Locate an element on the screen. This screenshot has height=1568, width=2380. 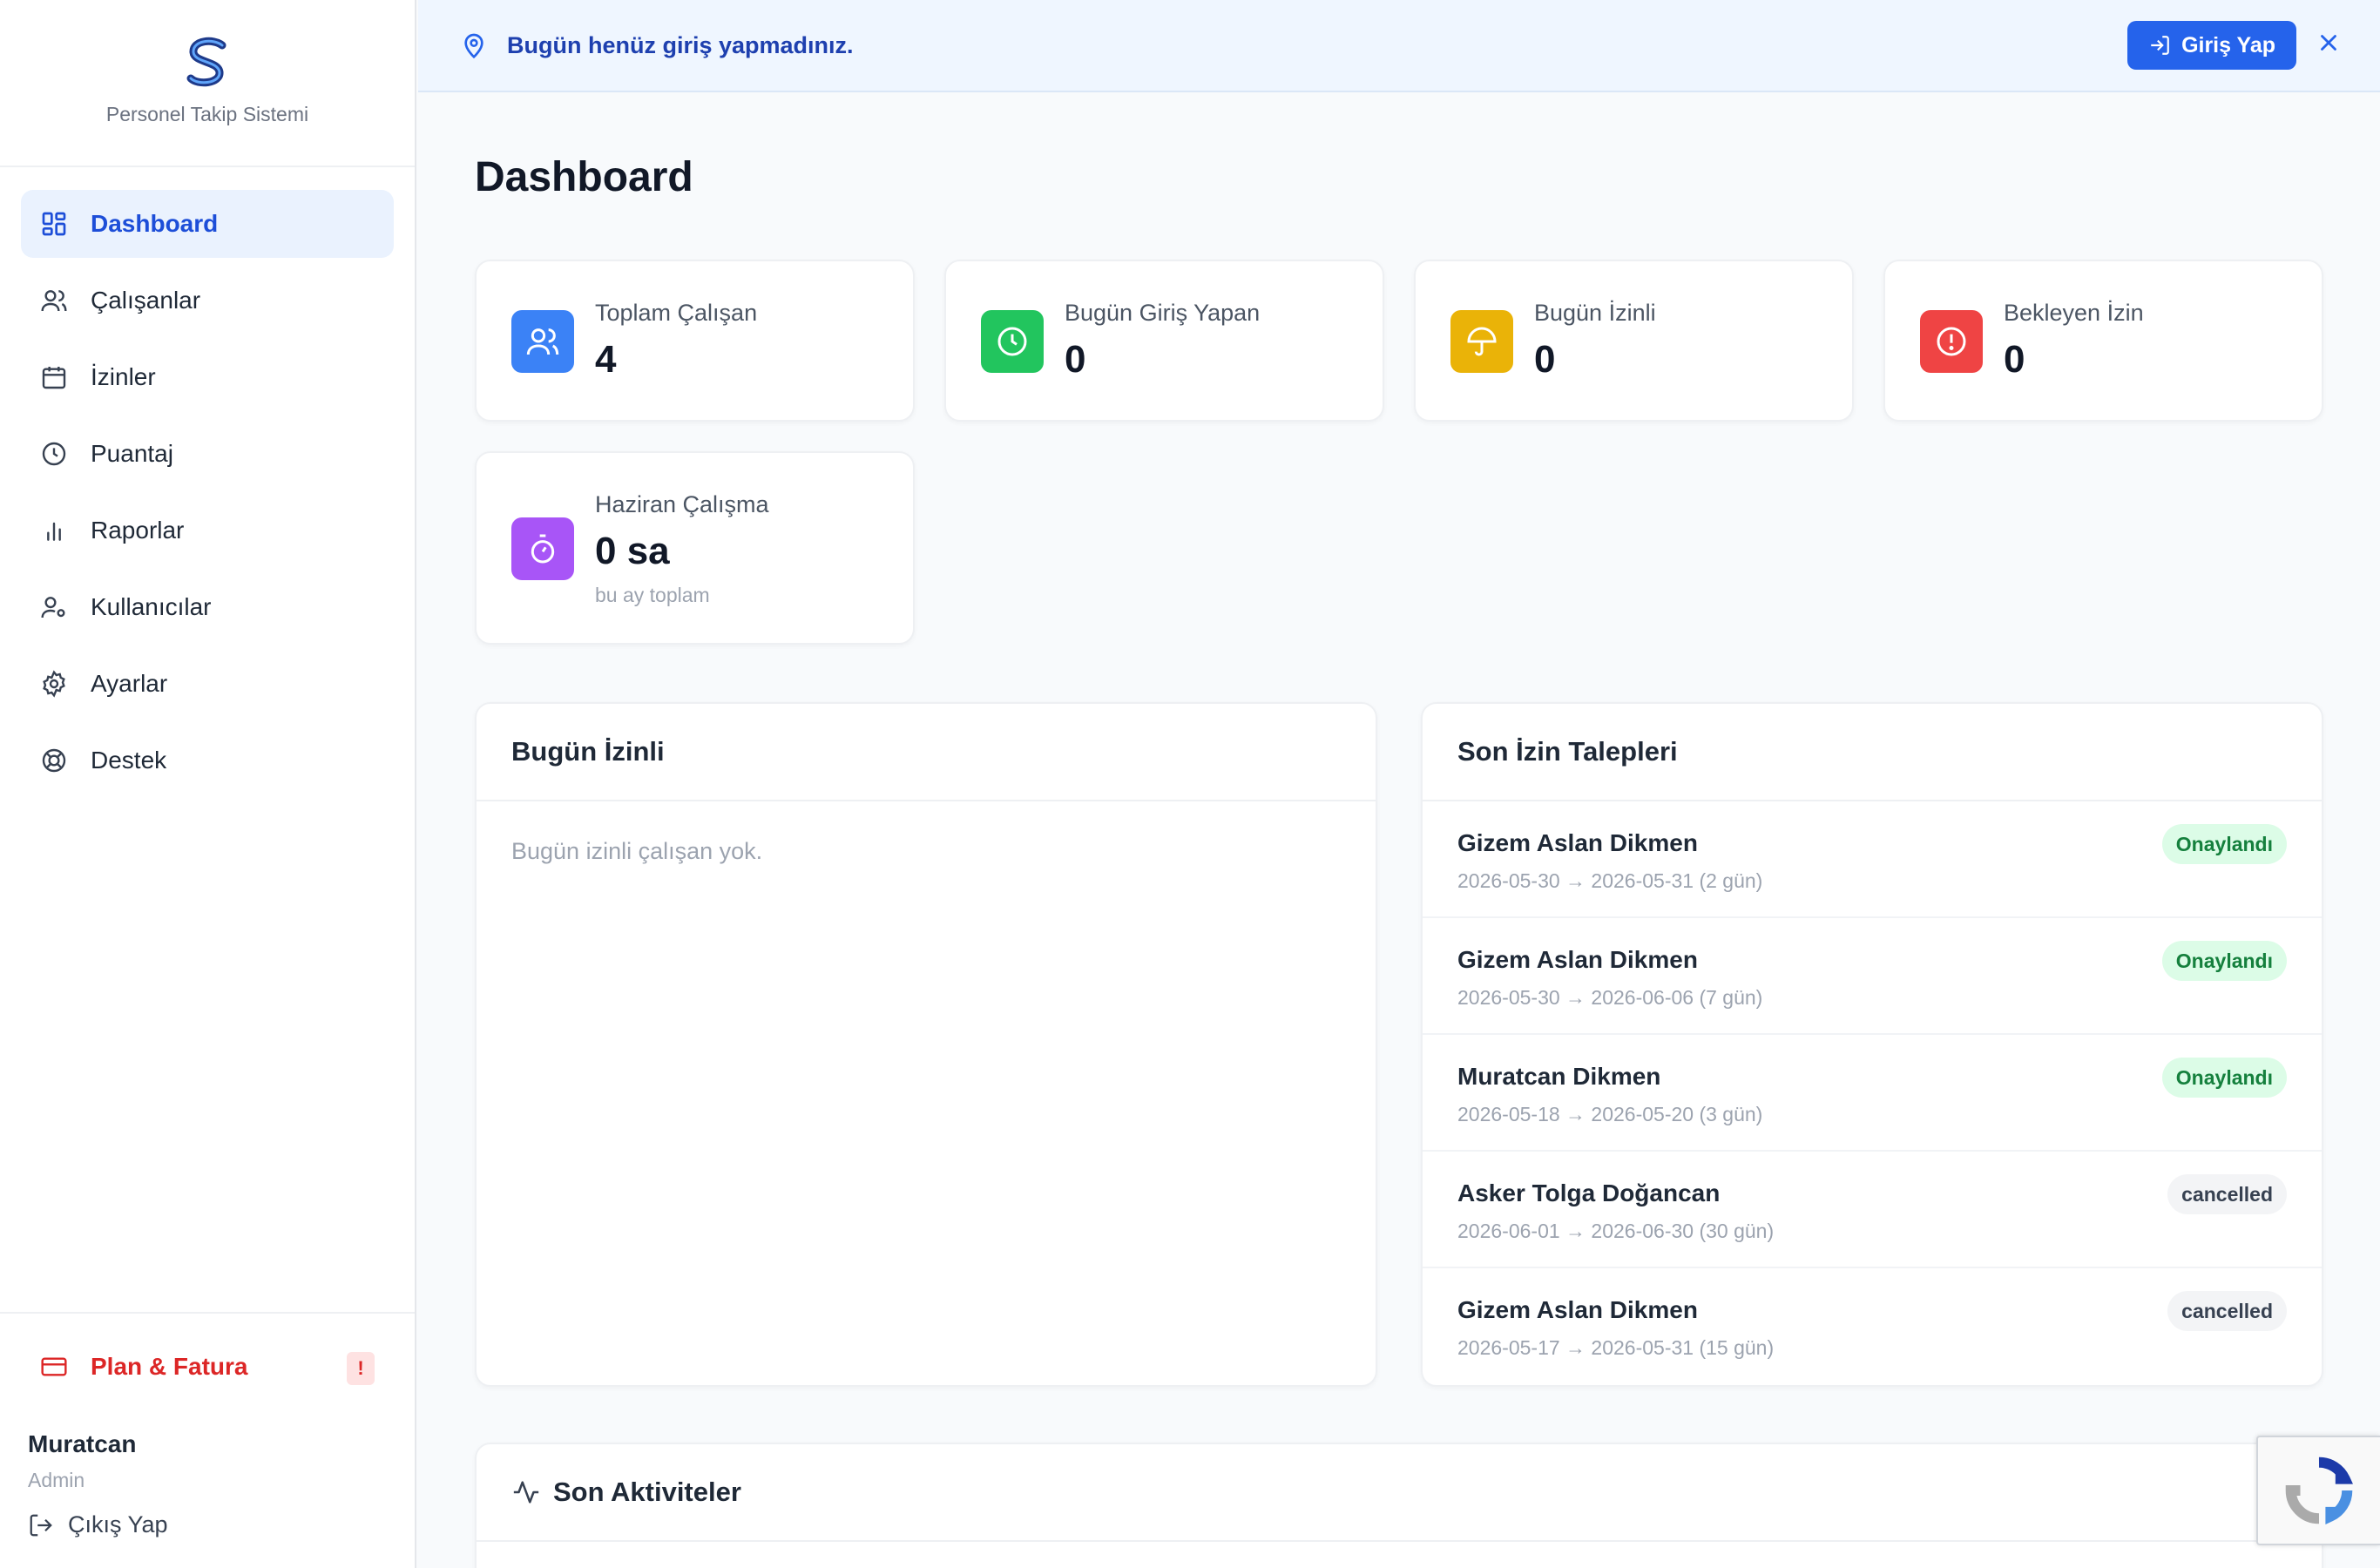
login-icon is located at coordinates (2160, 45).